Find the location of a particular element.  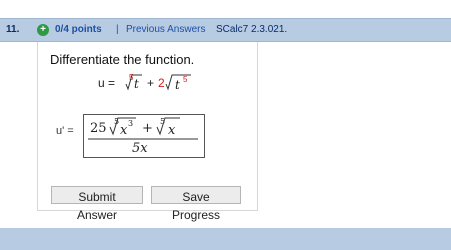

previous-answers-link: Previous Answers is located at coordinates (165, 29).